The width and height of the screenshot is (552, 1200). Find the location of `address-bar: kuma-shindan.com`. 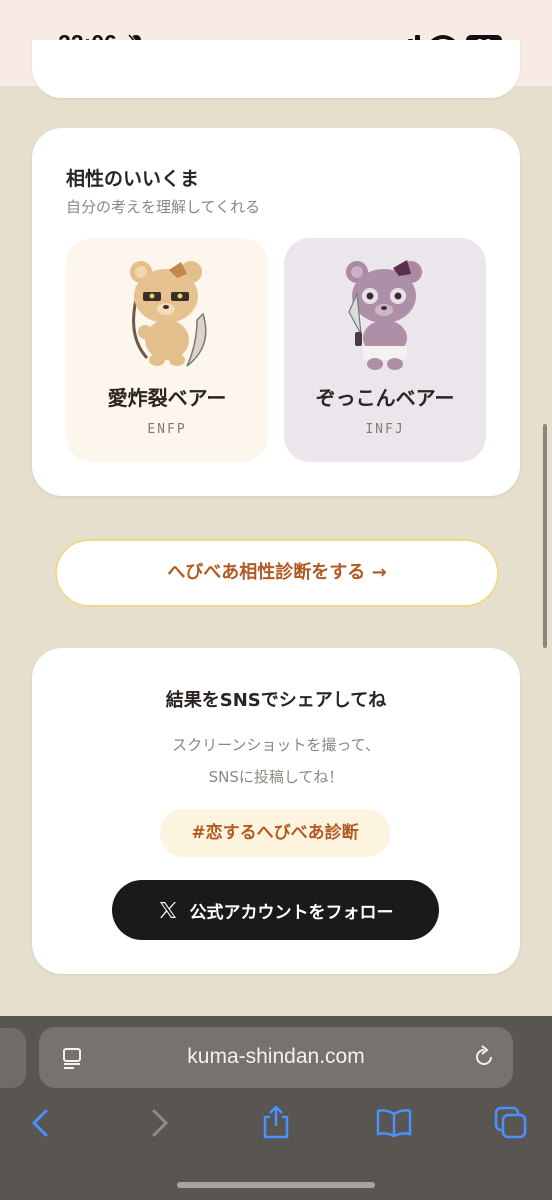

address-bar: kuma-shindan.com is located at coordinates (276, 1057).